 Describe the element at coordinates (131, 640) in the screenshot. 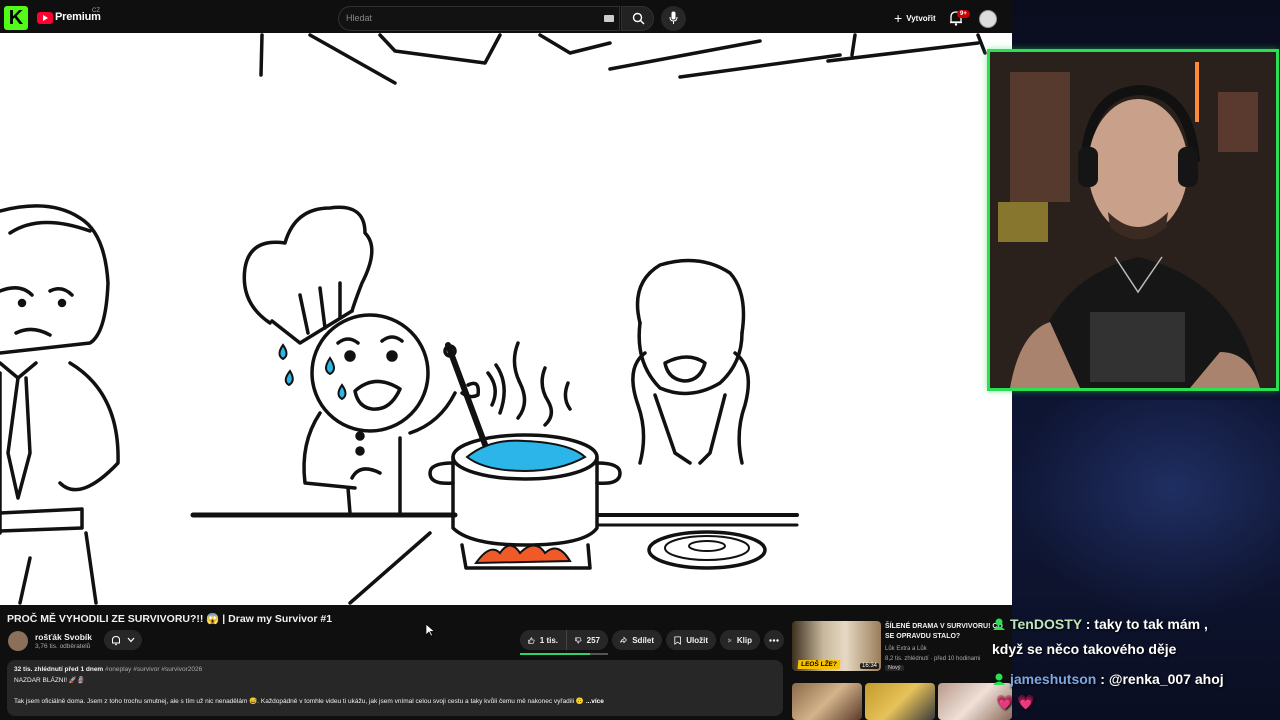

I see `chevron-down-icon` at that location.